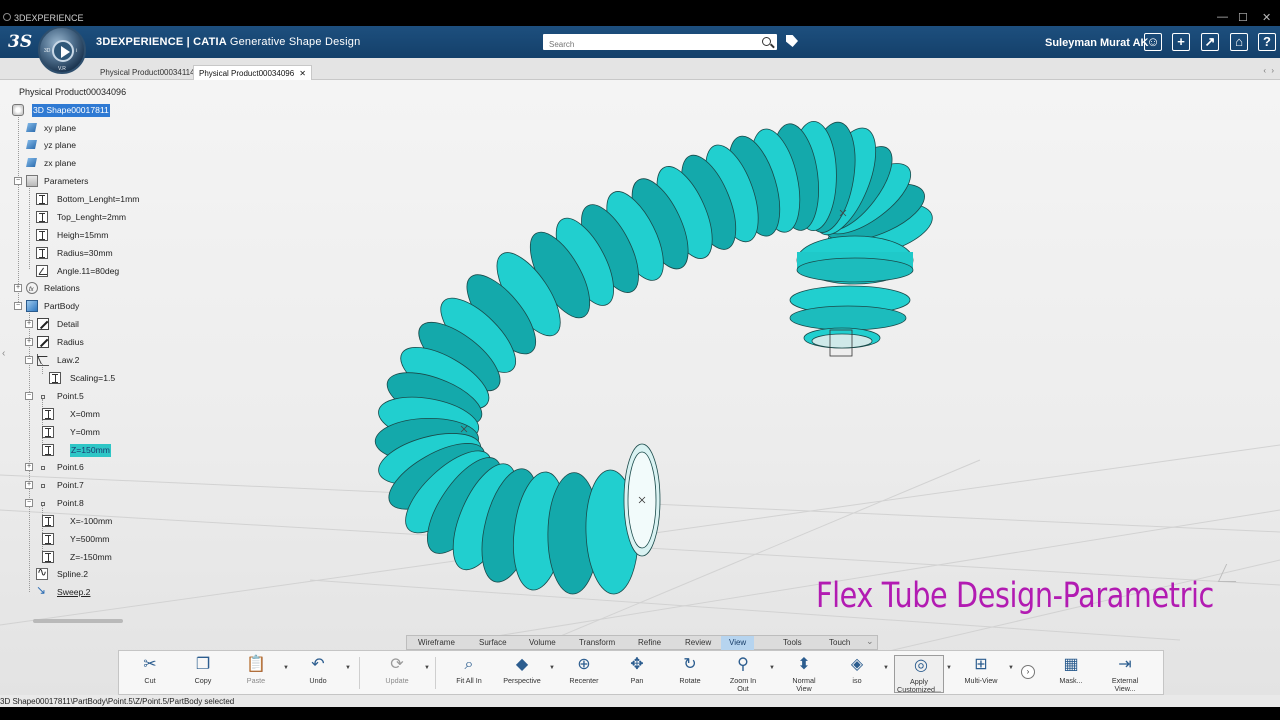 The image size is (1280, 720). Describe the element at coordinates (649, 642) in the screenshot. I see `tab-refine: Refine` at that location.